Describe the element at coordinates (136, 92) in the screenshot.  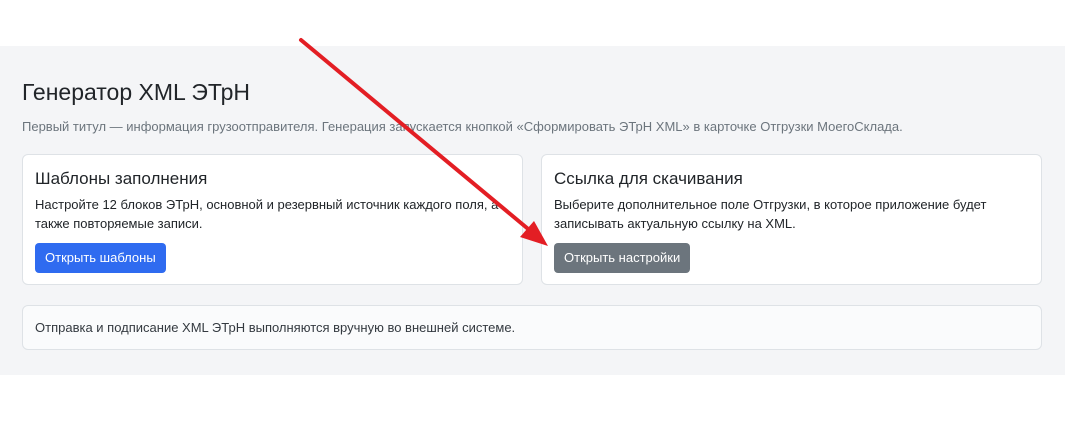
I see `page-title: Генератор XML ЭТрН` at that location.